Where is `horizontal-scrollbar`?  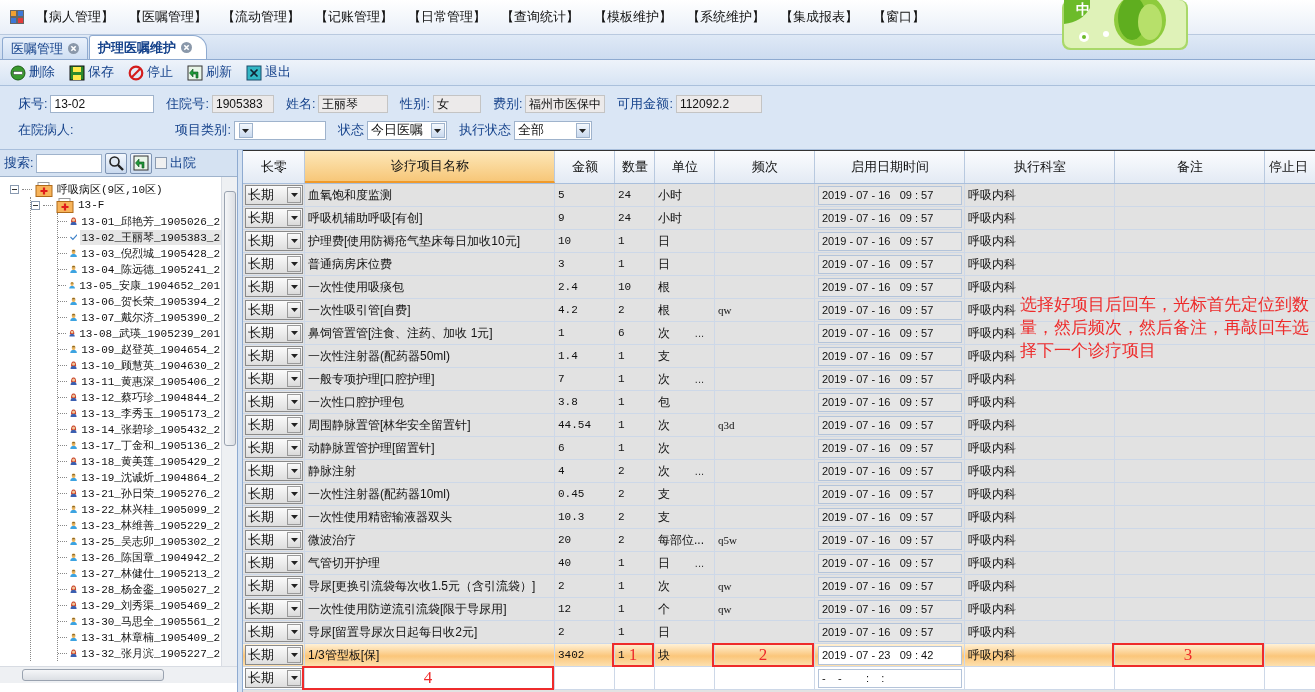
horizontal-scrollbar is located at coordinates (118, 674).